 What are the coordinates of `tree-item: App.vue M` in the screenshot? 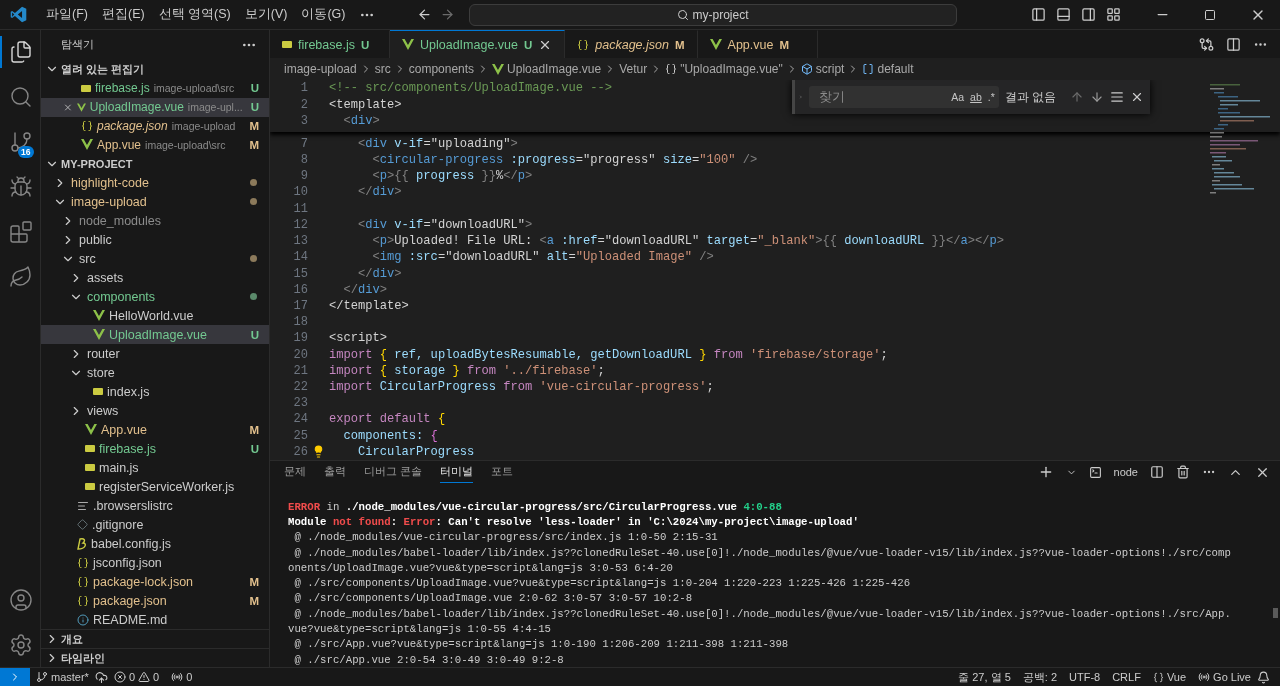 It's located at (155, 430).